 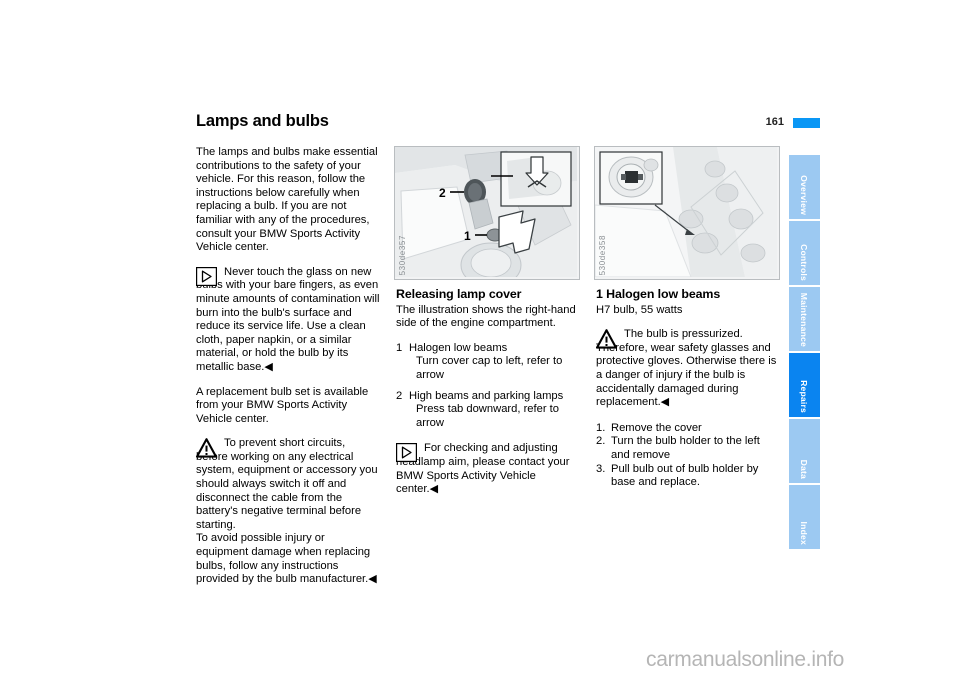 What do you see at coordinates (745, 659) in the screenshot?
I see `watermark: carmanualsonline.info` at bounding box center [745, 659].